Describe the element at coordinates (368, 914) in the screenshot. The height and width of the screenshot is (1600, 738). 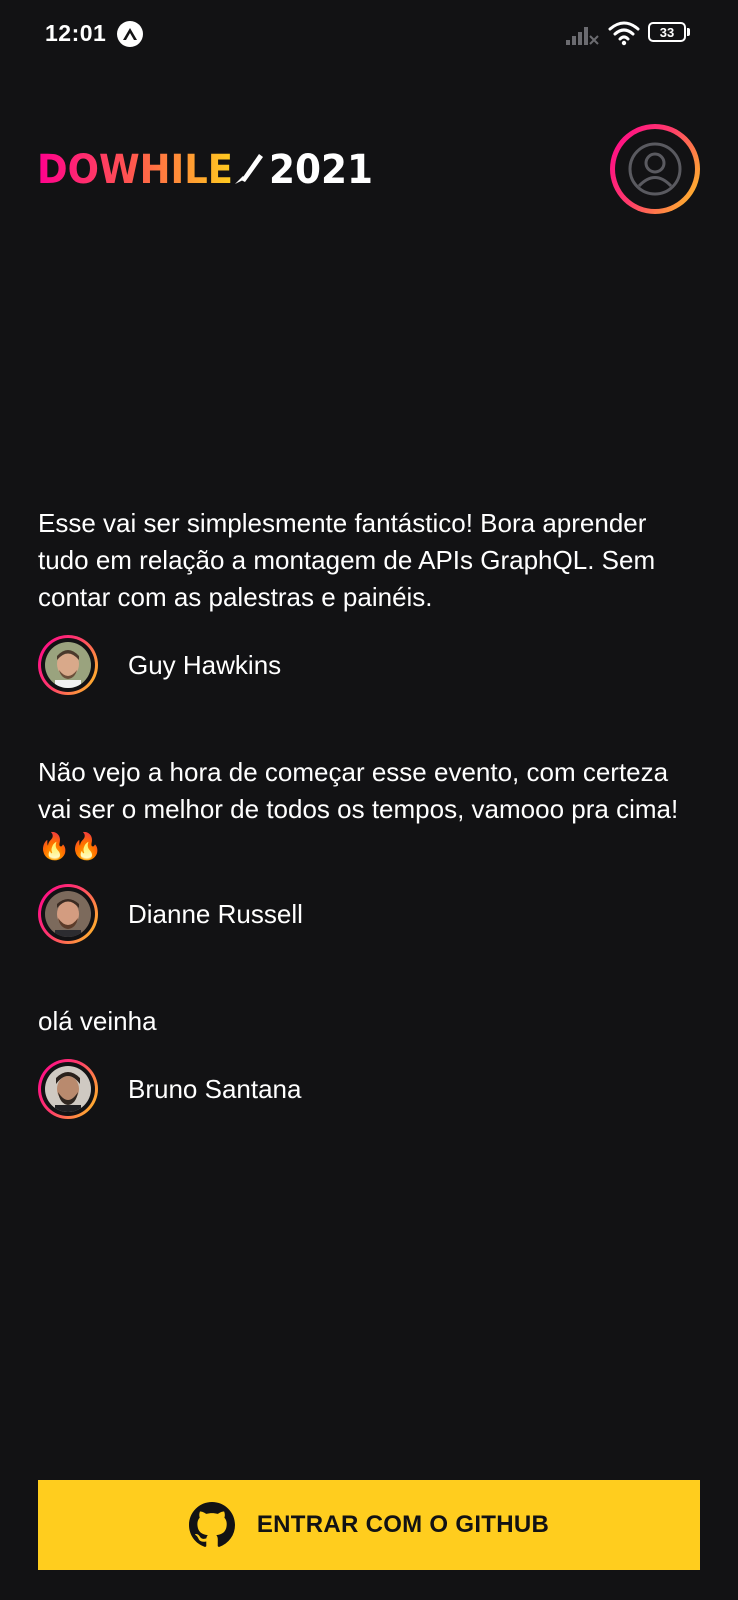
I see `message-author: Dianne Russell` at that location.